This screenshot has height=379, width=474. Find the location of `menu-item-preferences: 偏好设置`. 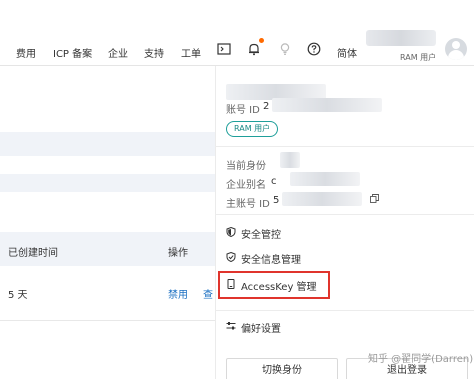

menu-item-preferences: 偏好设置 is located at coordinates (261, 327).